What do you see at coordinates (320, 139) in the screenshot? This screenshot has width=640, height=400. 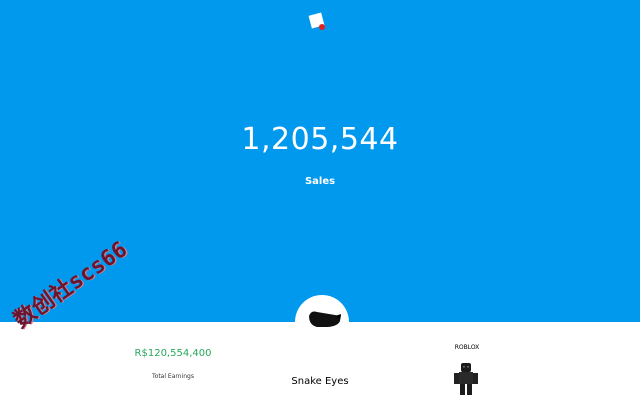 I see `sales-count: 1,205,544` at bounding box center [320, 139].